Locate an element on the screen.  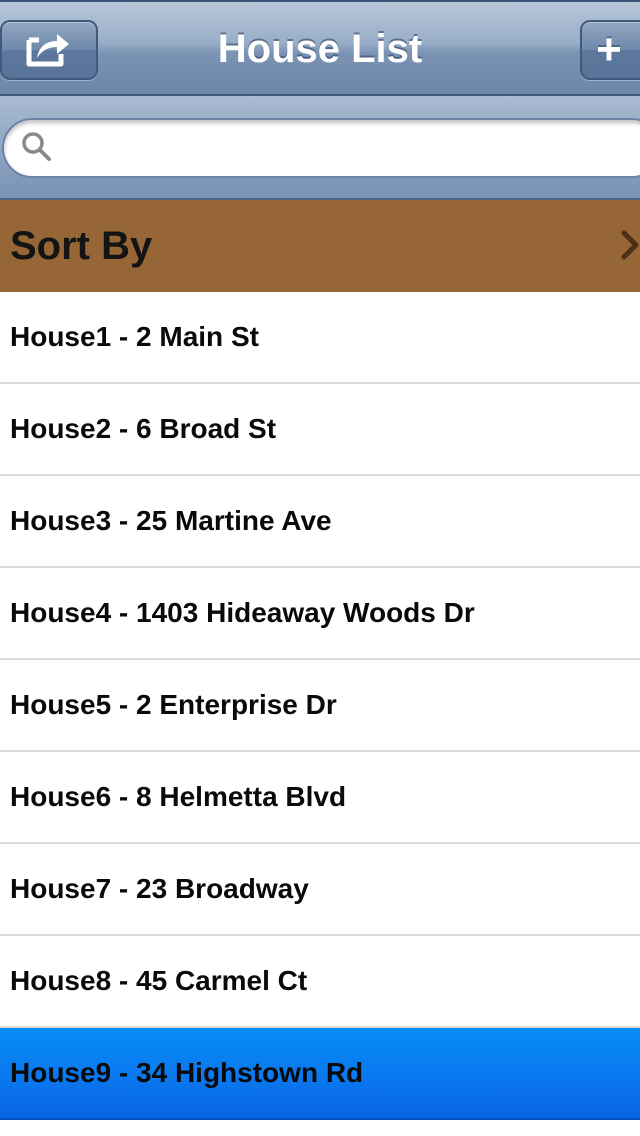
plus-icon: + is located at coordinates (609, 49).